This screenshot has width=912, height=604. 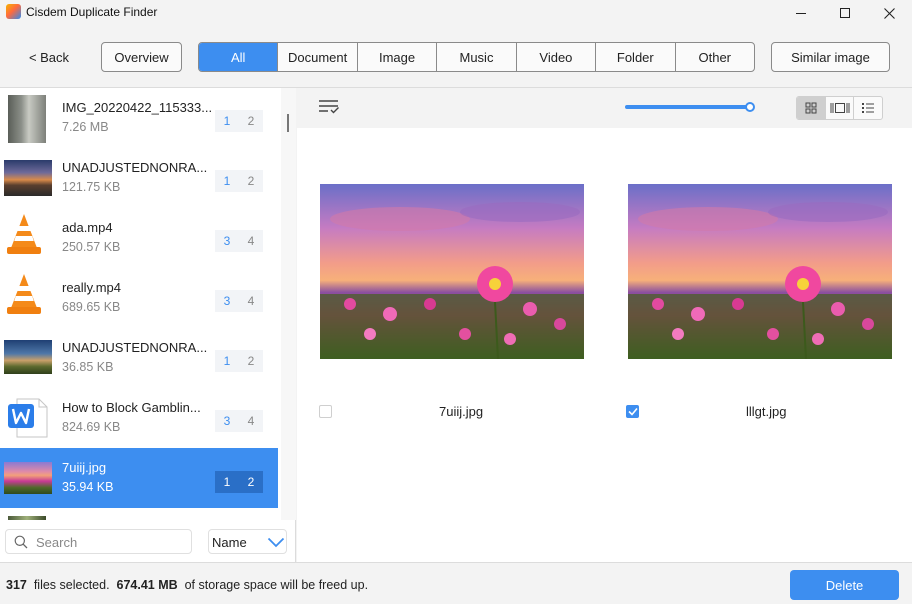 I want to click on back-button: < Back, so click(x=49, y=57).